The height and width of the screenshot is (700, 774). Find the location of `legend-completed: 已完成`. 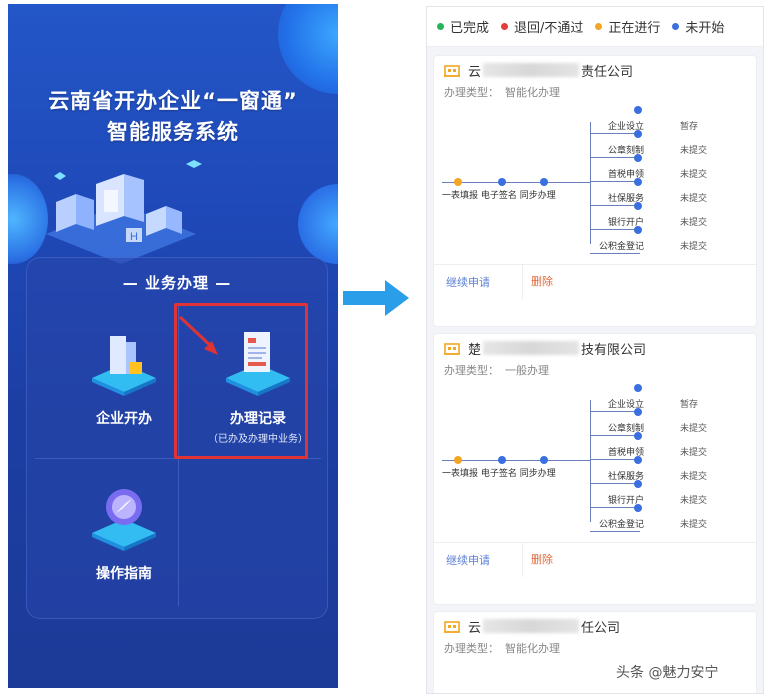

legend-completed: 已完成 is located at coordinates (463, 26).